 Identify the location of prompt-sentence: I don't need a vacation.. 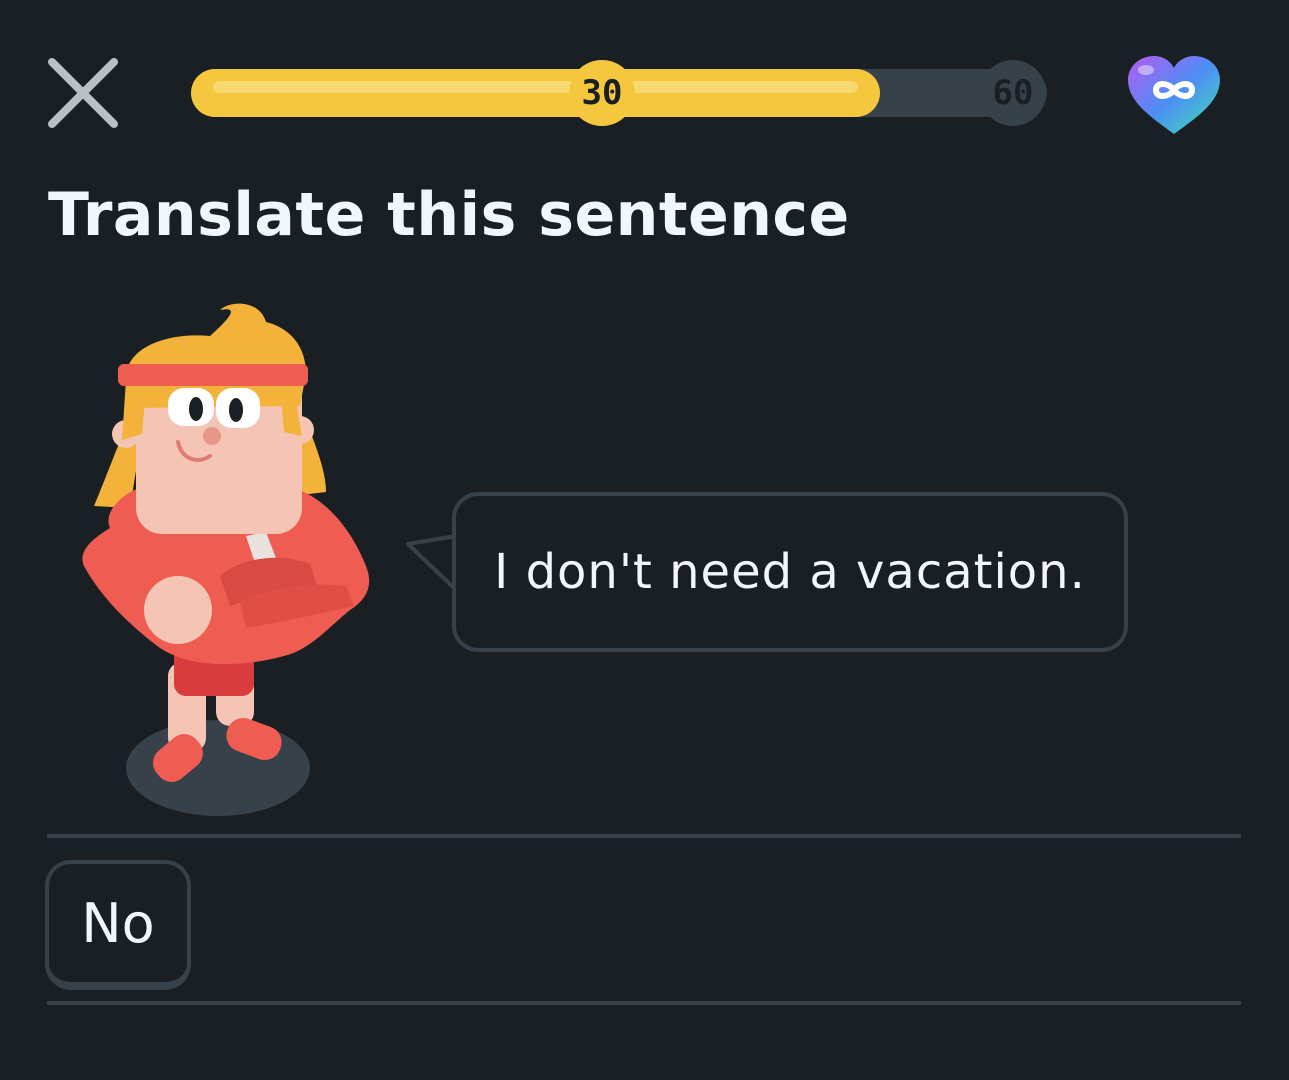
(790, 572).